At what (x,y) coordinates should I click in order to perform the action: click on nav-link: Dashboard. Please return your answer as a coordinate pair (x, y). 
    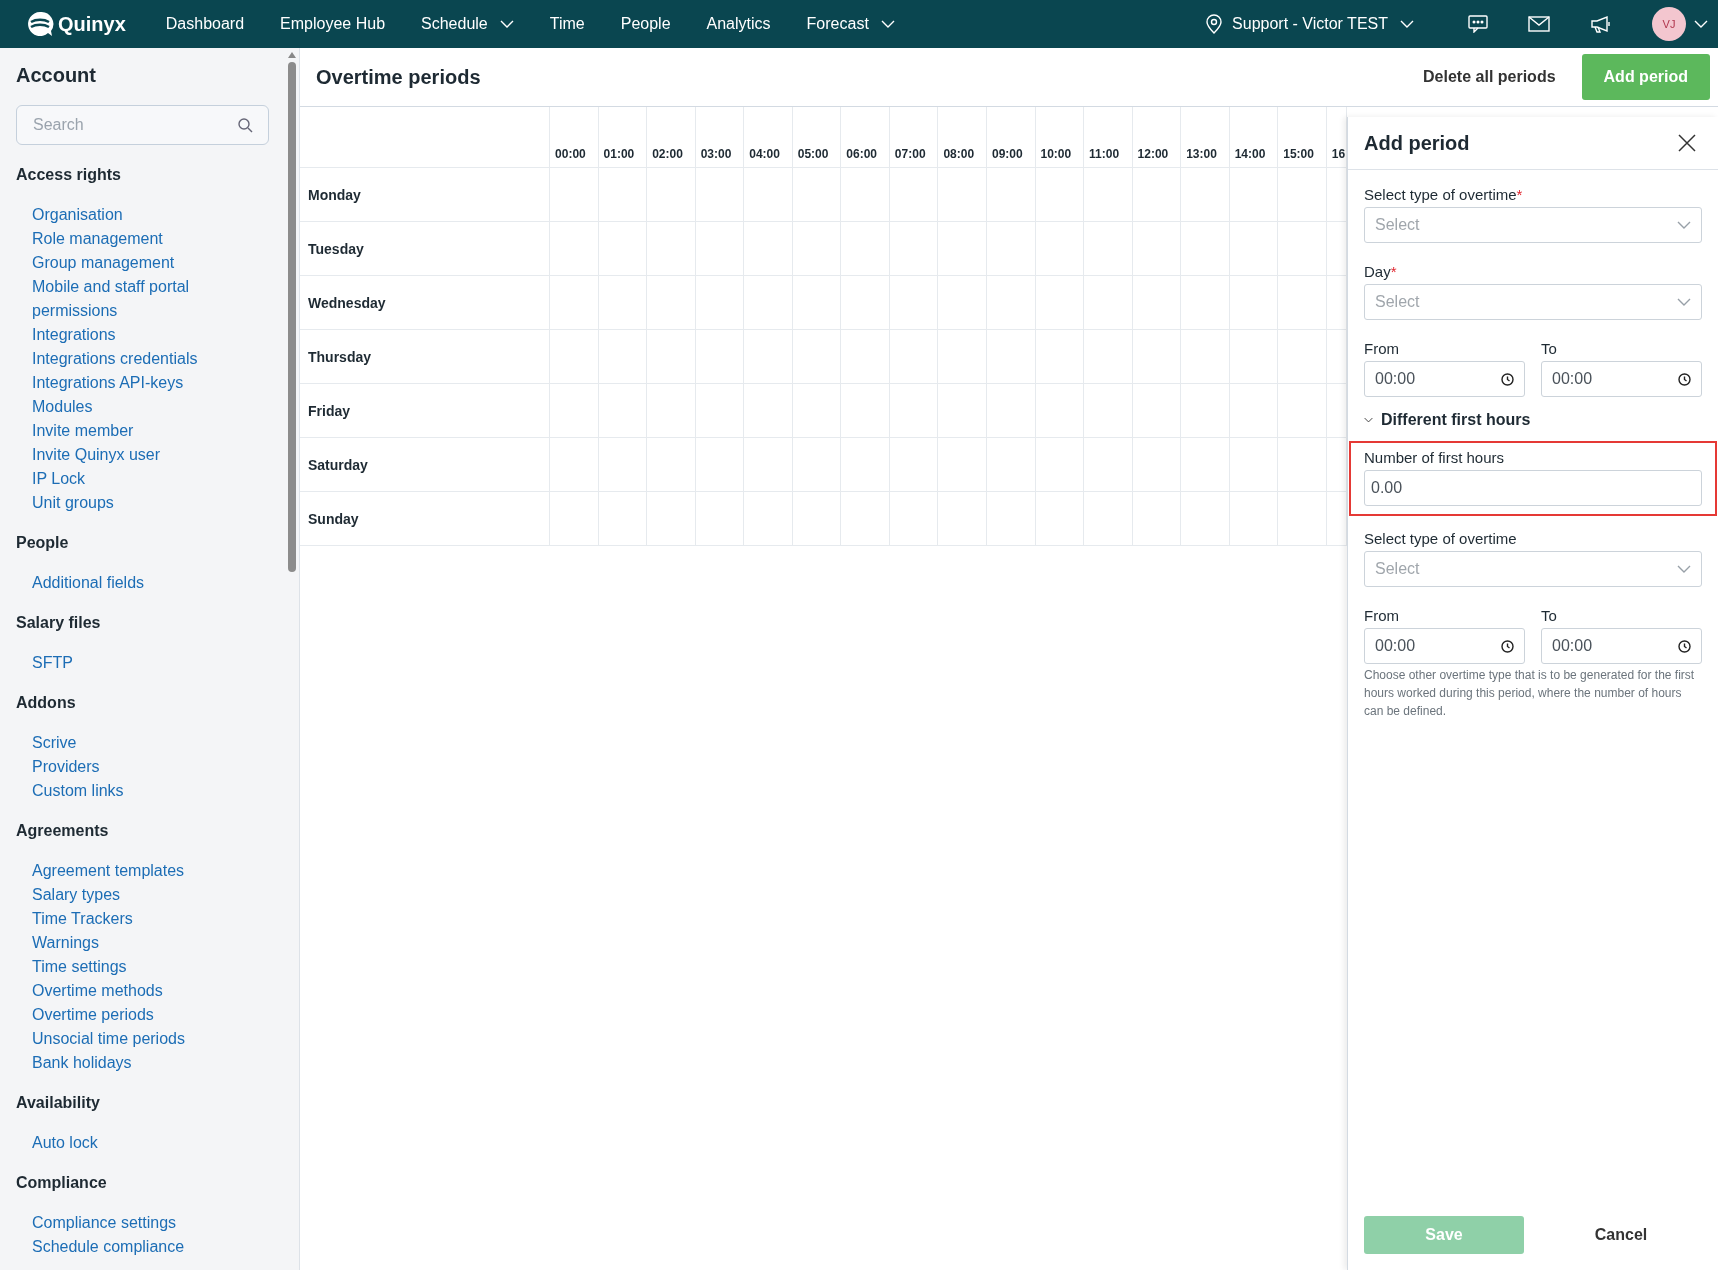
    Looking at the image, I should click on (205, 24).